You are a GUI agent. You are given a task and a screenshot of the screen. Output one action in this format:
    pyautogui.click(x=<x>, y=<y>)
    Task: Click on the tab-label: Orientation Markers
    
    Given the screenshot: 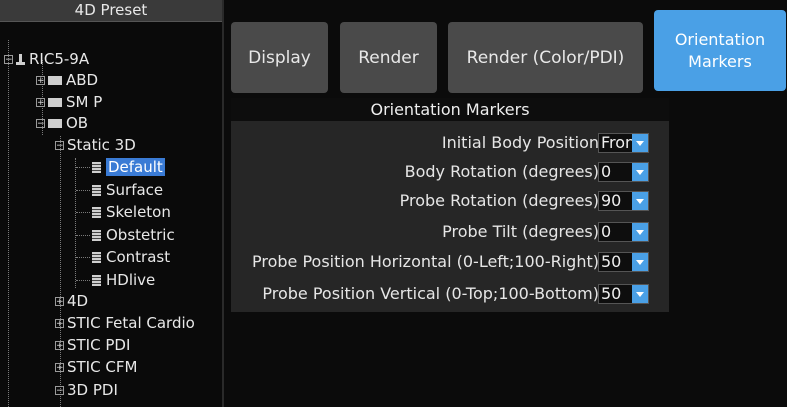 What is the action you would take?
    pyautogui.click(x=720, y=51)
    